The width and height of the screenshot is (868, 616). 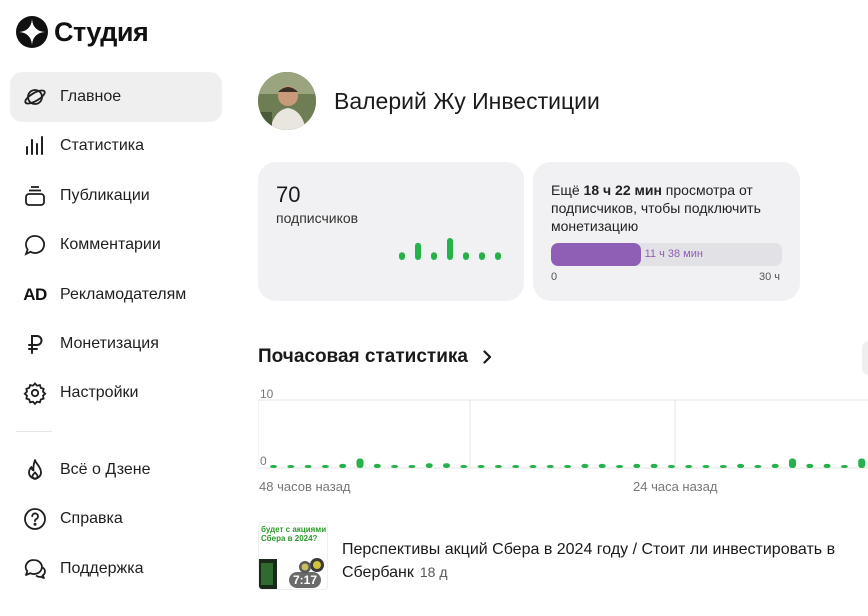 I want to click on x-axis-label-48h: 48 часов назад, so click(x=305, y=486).